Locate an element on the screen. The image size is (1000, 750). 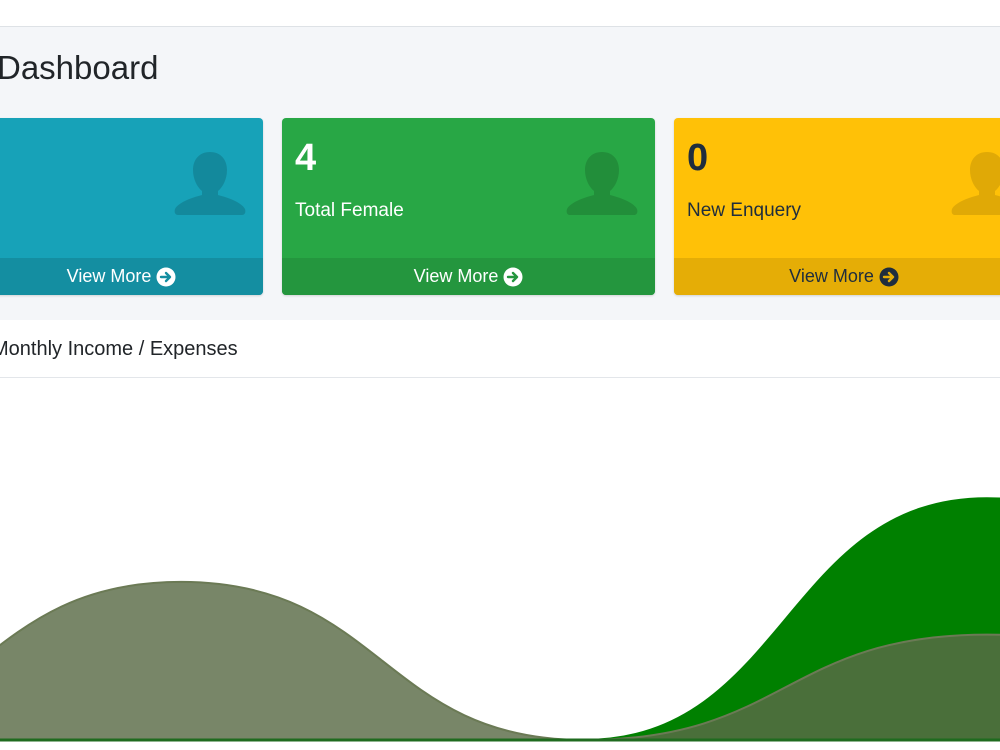
top-navbar is located at coordinates (500, 13).